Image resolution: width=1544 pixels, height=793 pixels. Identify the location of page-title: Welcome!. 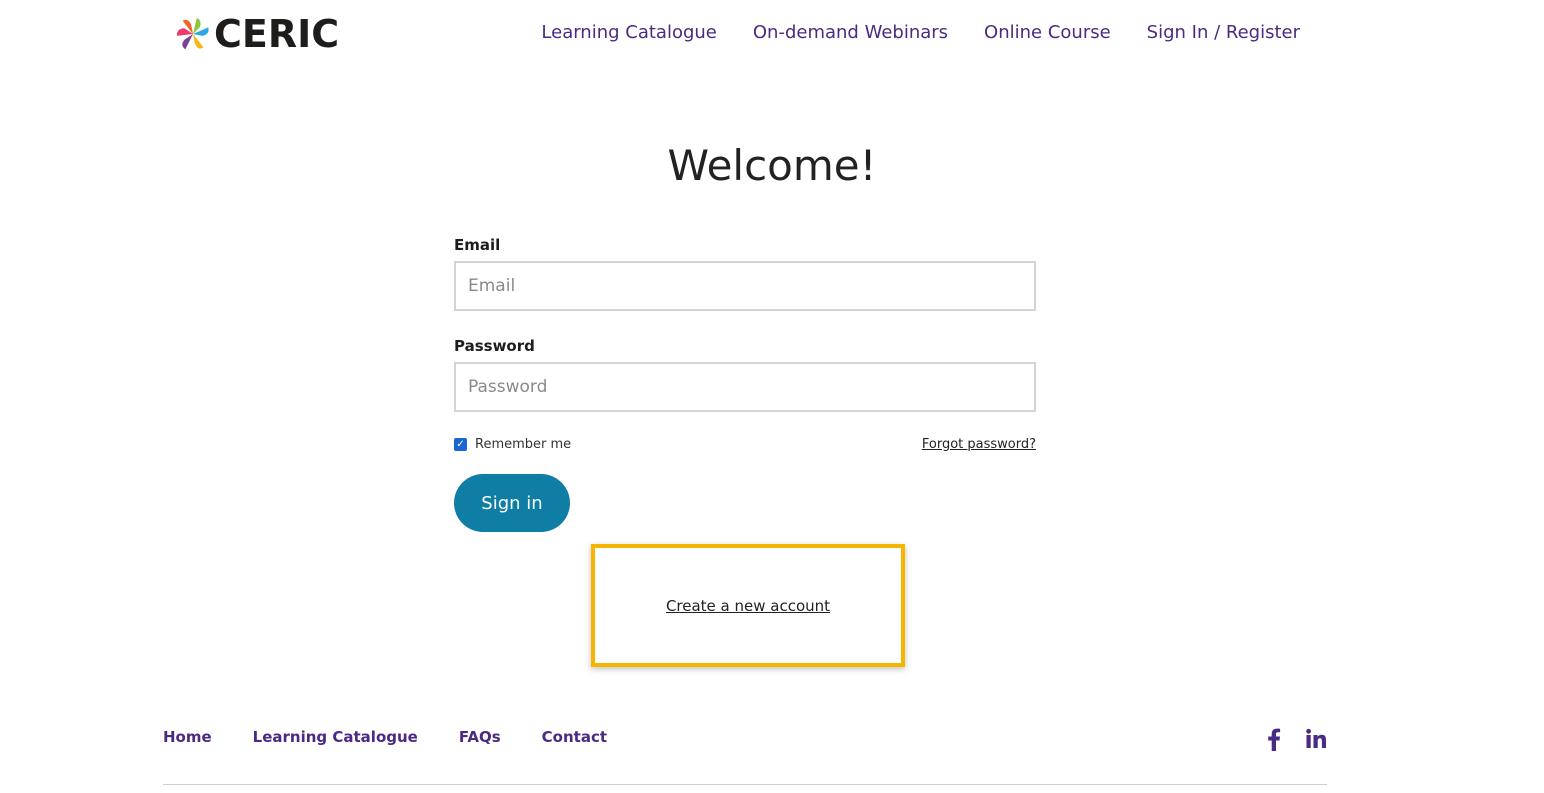
(772, 165).